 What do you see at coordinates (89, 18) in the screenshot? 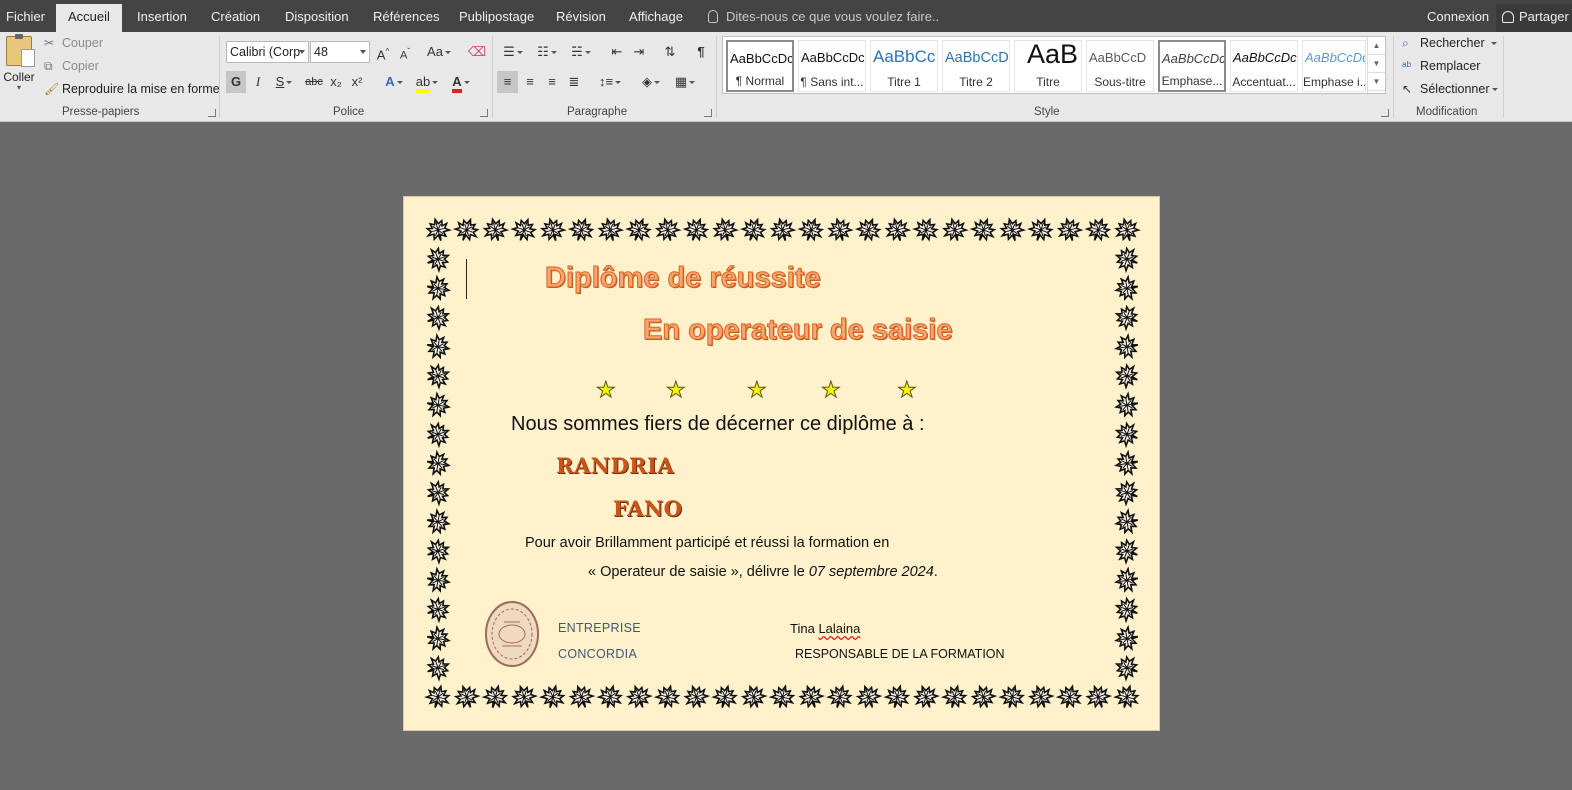
I see `tab-accueil: Accueil` at bounding box center [89, 18].